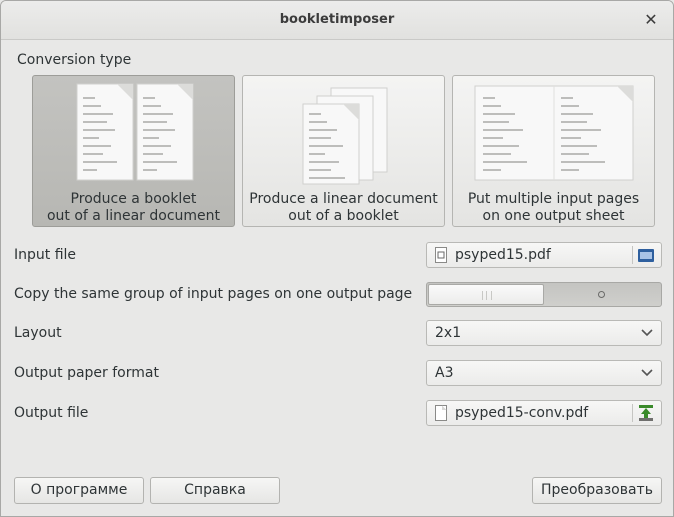 The image size is (674, 517). Describe the element at coordinates (441, 413) in the screenshot. I see `file-icon` at that location.